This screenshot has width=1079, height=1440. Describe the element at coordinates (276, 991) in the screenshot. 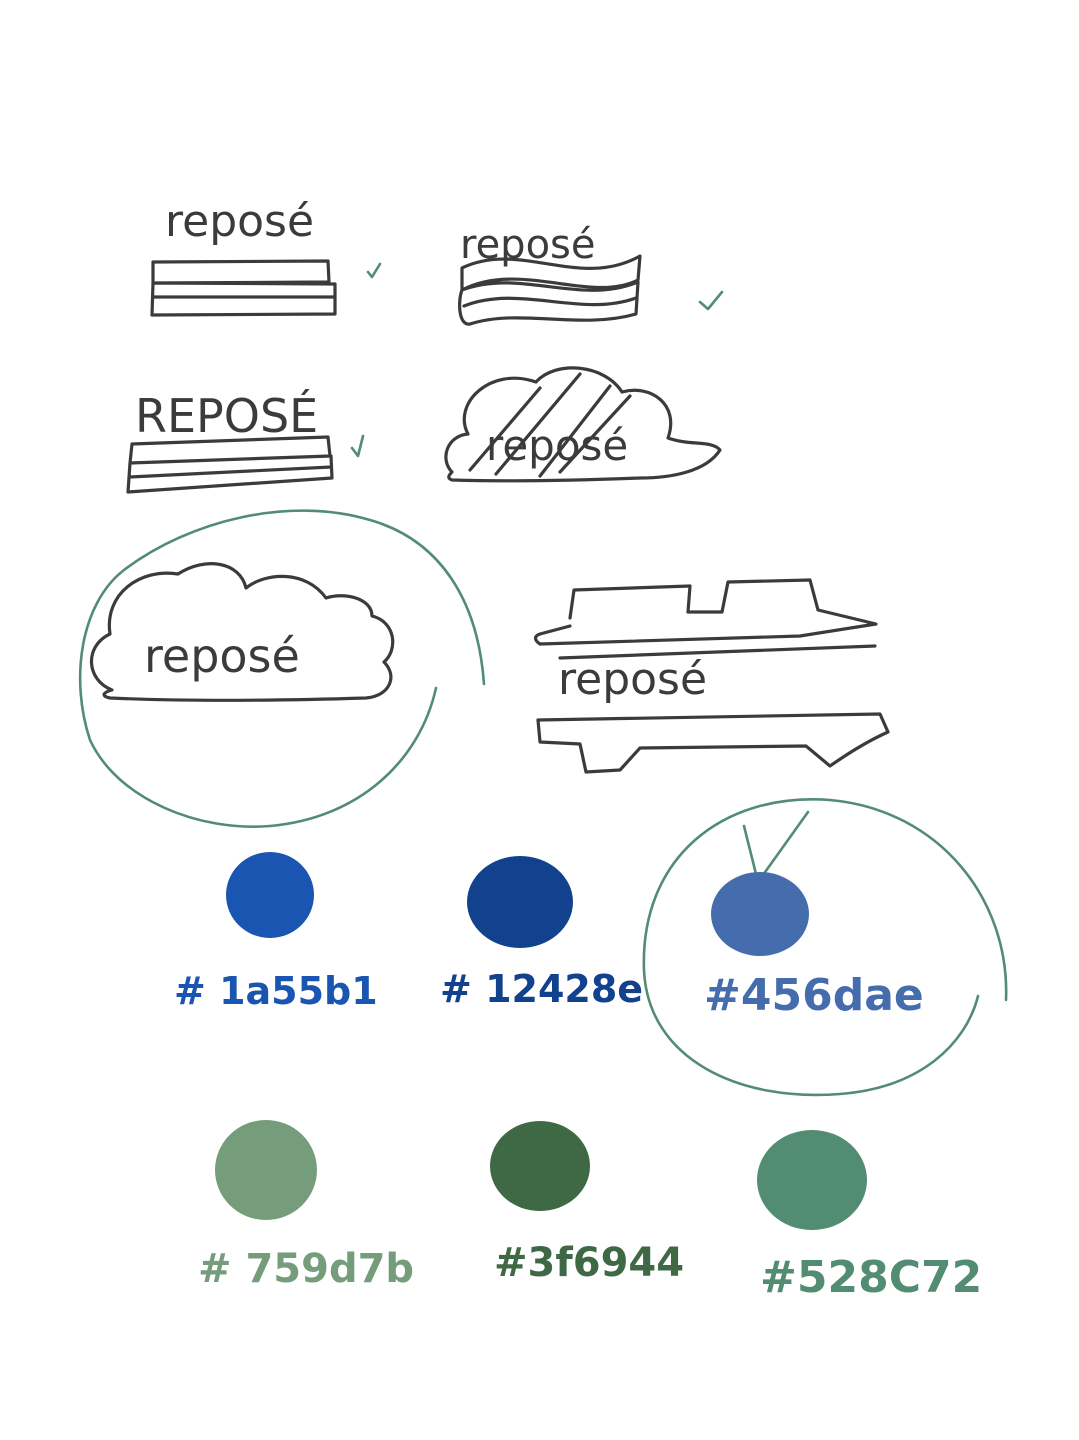

I see `hex-label-1a55b1: # 1a55b1` at that location.